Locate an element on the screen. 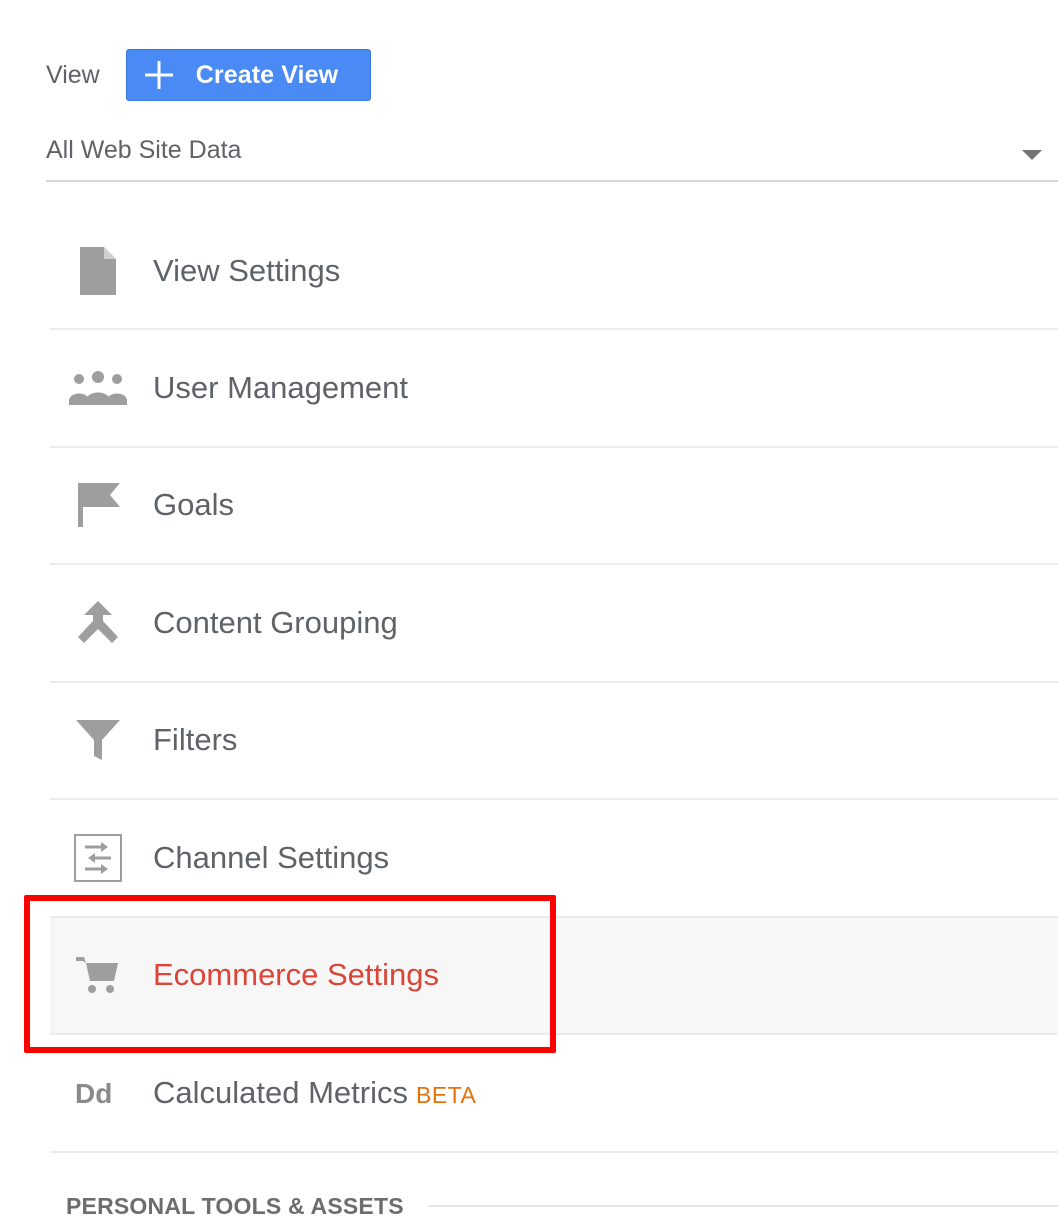  beta-badge: BETA is located at coordinates (446, 1094).